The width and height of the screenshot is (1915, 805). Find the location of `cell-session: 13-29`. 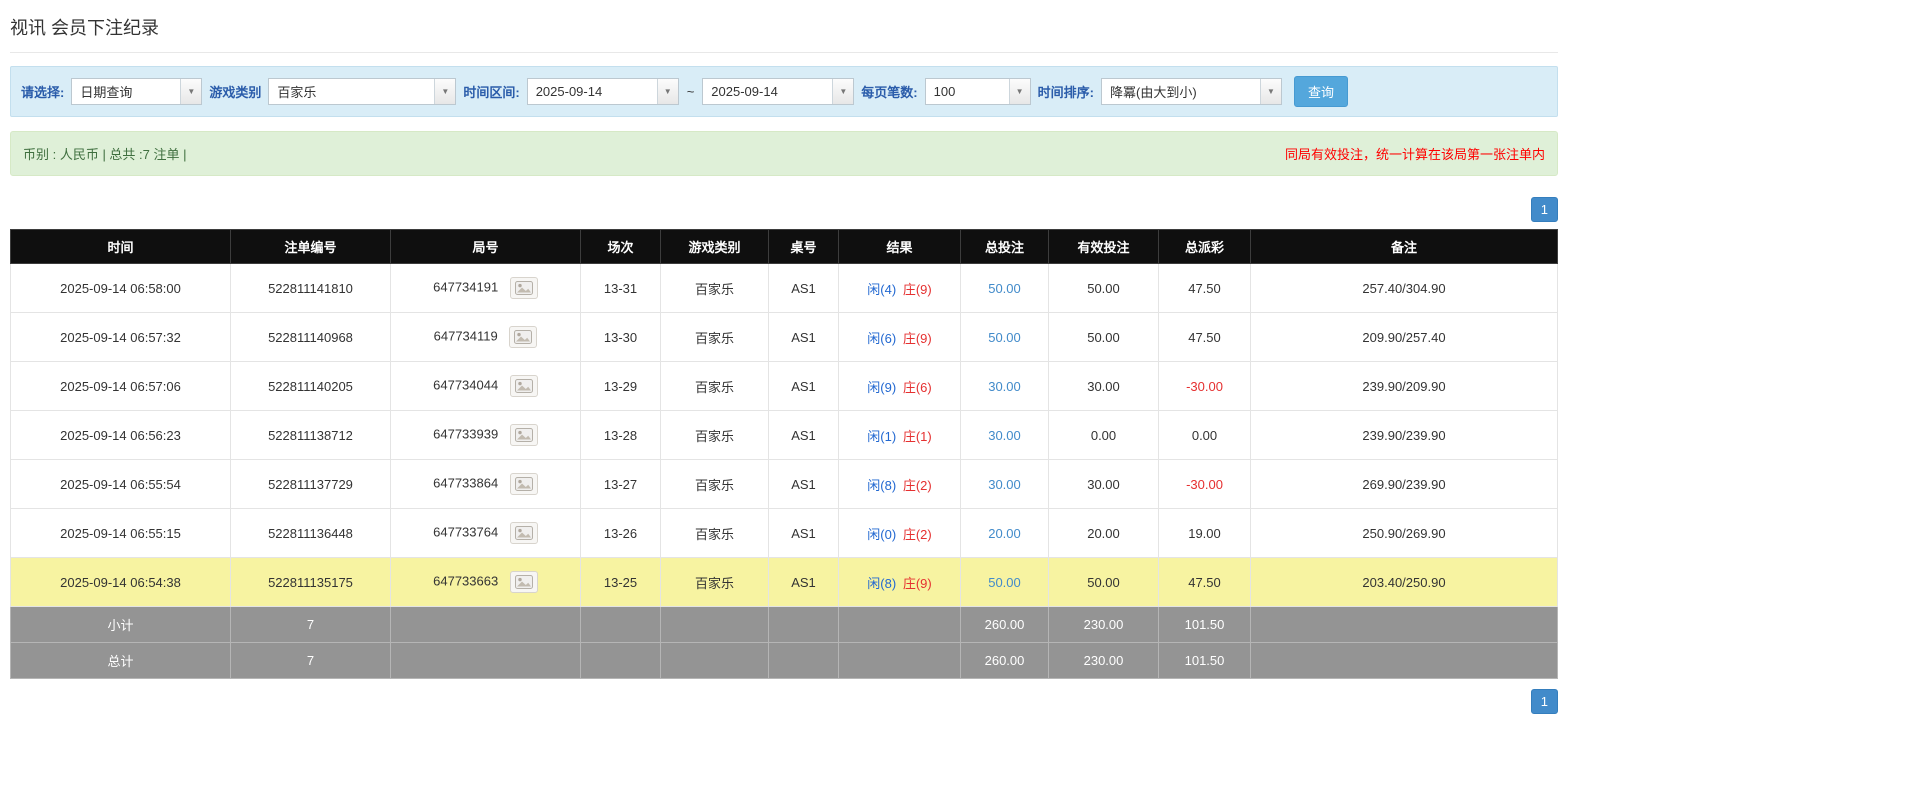

cell-session: 13-29 is located at coordinates (620, 386).